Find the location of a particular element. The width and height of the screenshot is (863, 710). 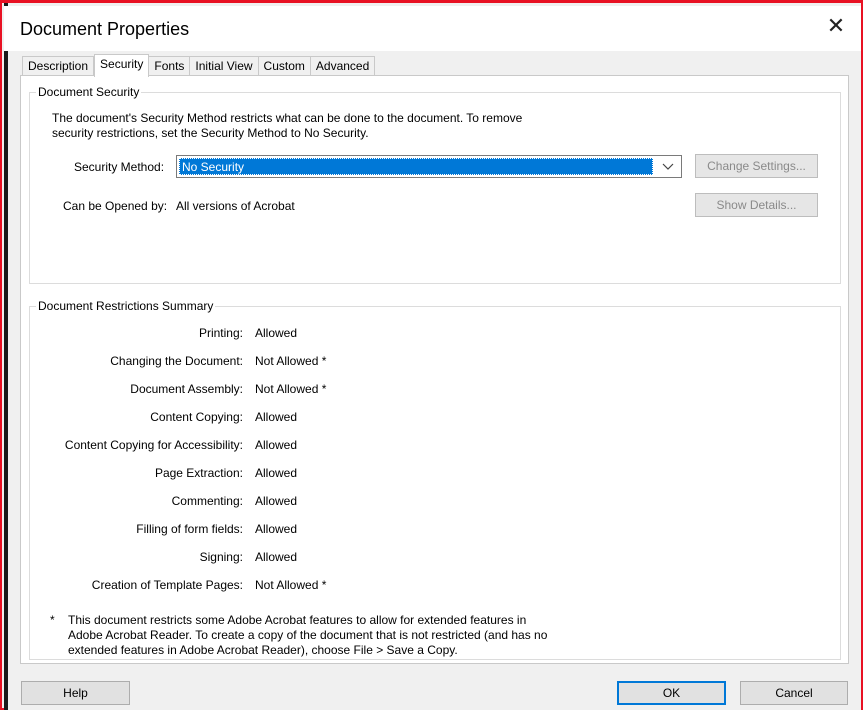

tab-initial-view: Initial View is located at coordinates (224, 66).